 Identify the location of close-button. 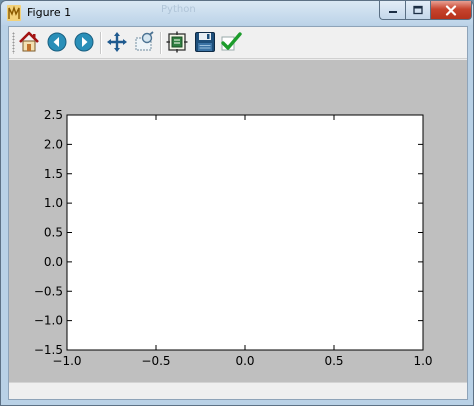
(451, 10).